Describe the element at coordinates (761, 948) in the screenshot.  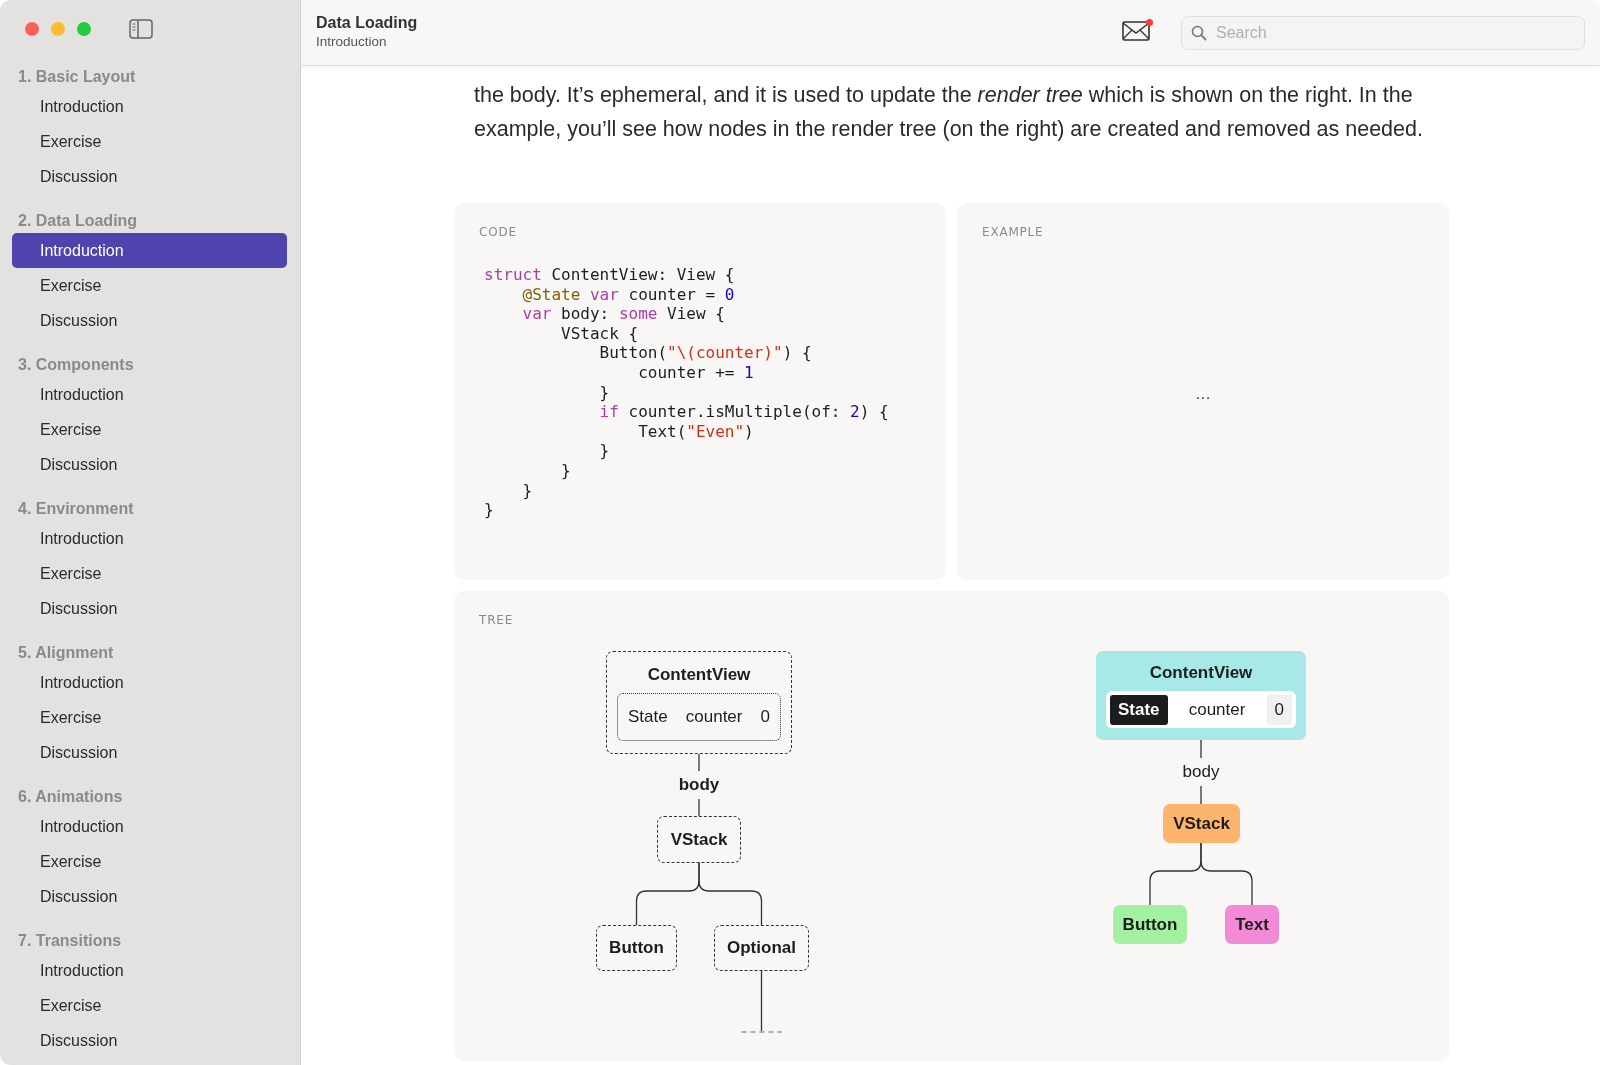
I see `tree-node: Optional` at that location.